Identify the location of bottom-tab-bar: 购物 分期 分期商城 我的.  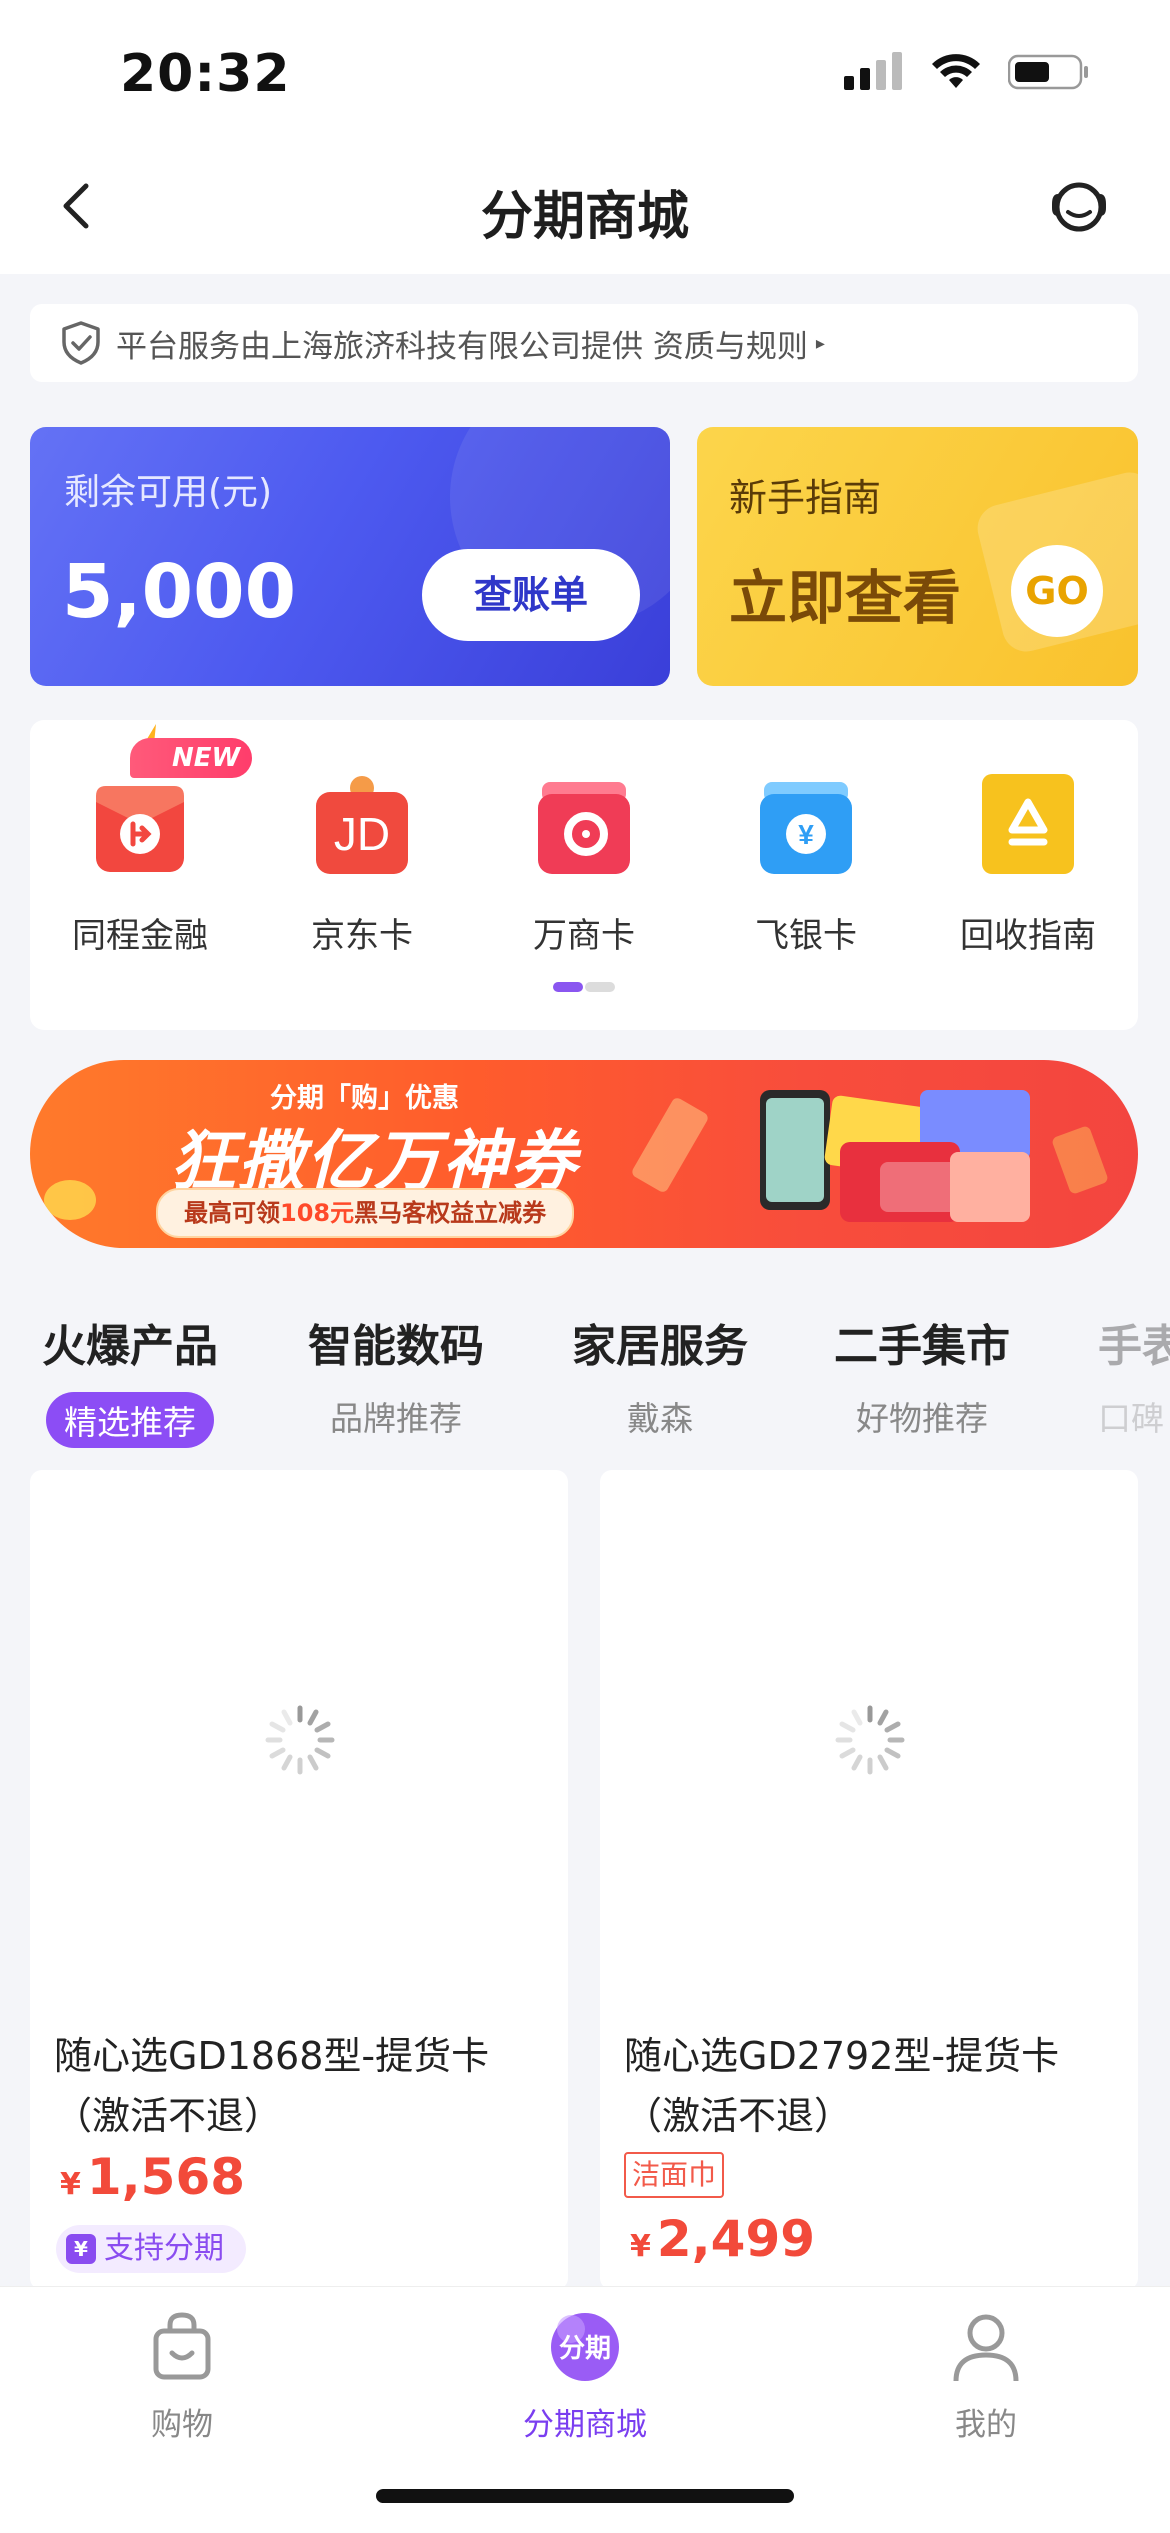
(585, 2409).